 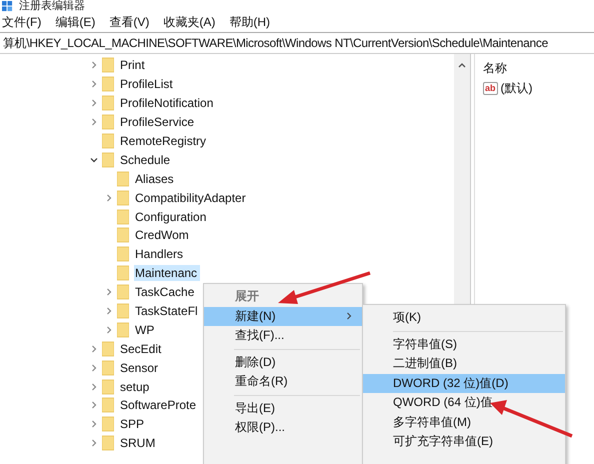 I want to click on tree-item: Sensor, so click(x=140, y=368).